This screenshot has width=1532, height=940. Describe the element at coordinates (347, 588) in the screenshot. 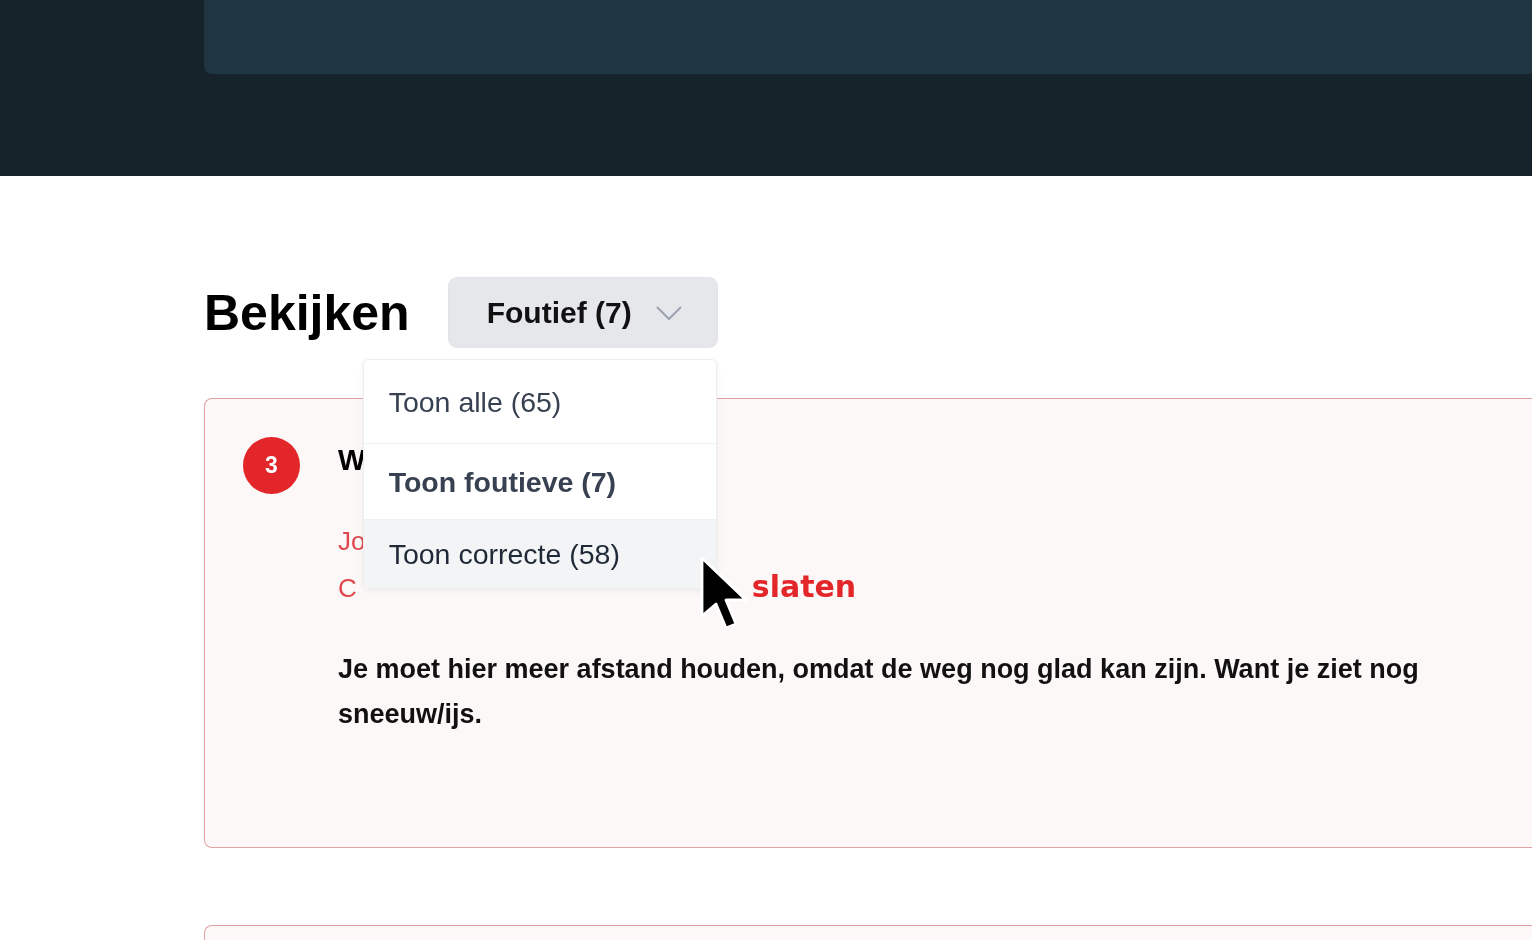

I see `correct-answer-label: C` at that location.